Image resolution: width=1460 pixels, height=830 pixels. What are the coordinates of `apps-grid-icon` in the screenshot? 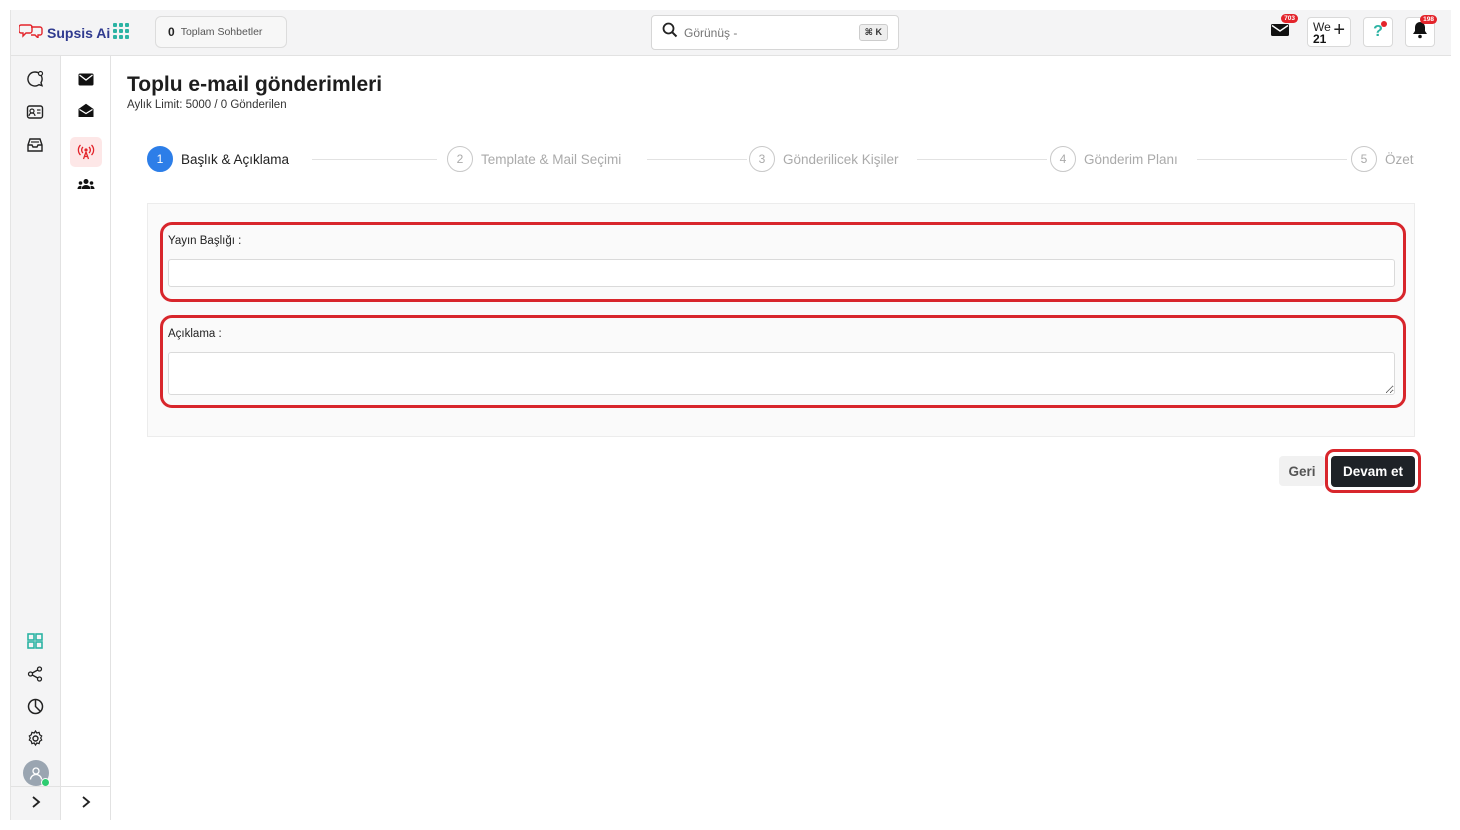 It's located at (121, 31).